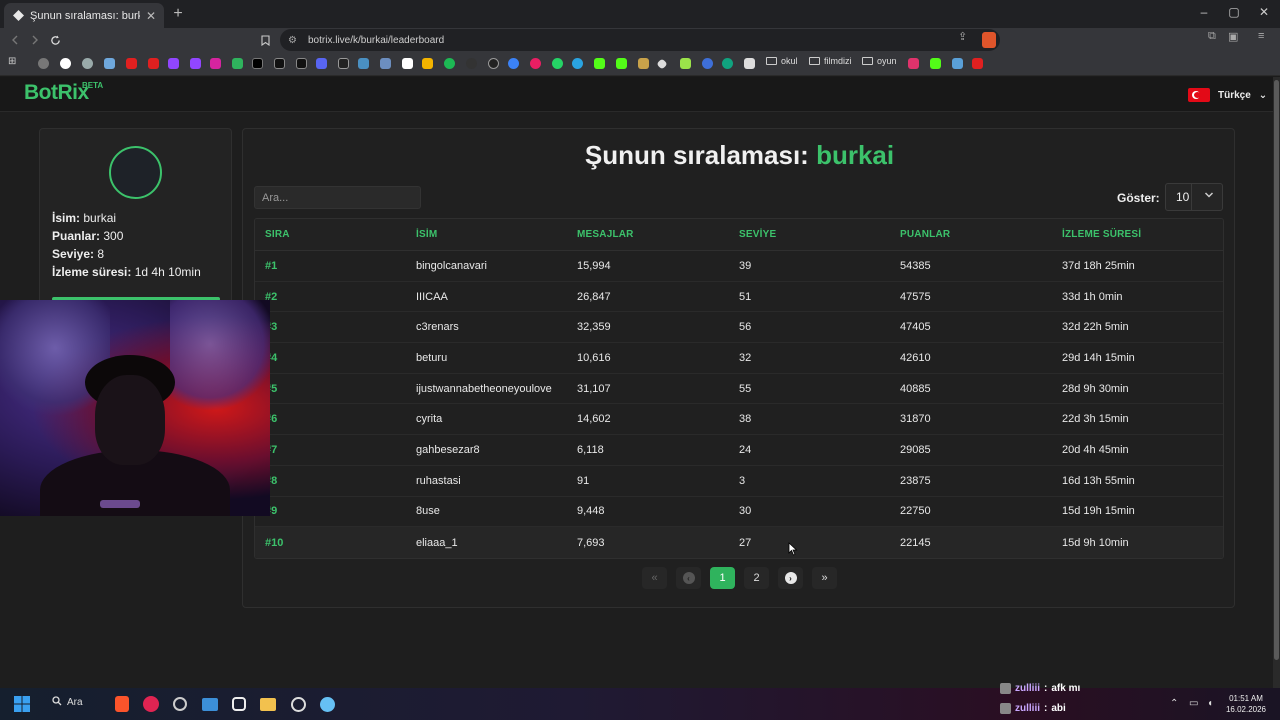 The height and width of the screenshot is (720, 1280). What do you see at coordinates (640, 40) in the screenshot?
I see `url-bar: ⚙ botrix.live/k/burkai/leaderboard` at bounding box center [640, 40].